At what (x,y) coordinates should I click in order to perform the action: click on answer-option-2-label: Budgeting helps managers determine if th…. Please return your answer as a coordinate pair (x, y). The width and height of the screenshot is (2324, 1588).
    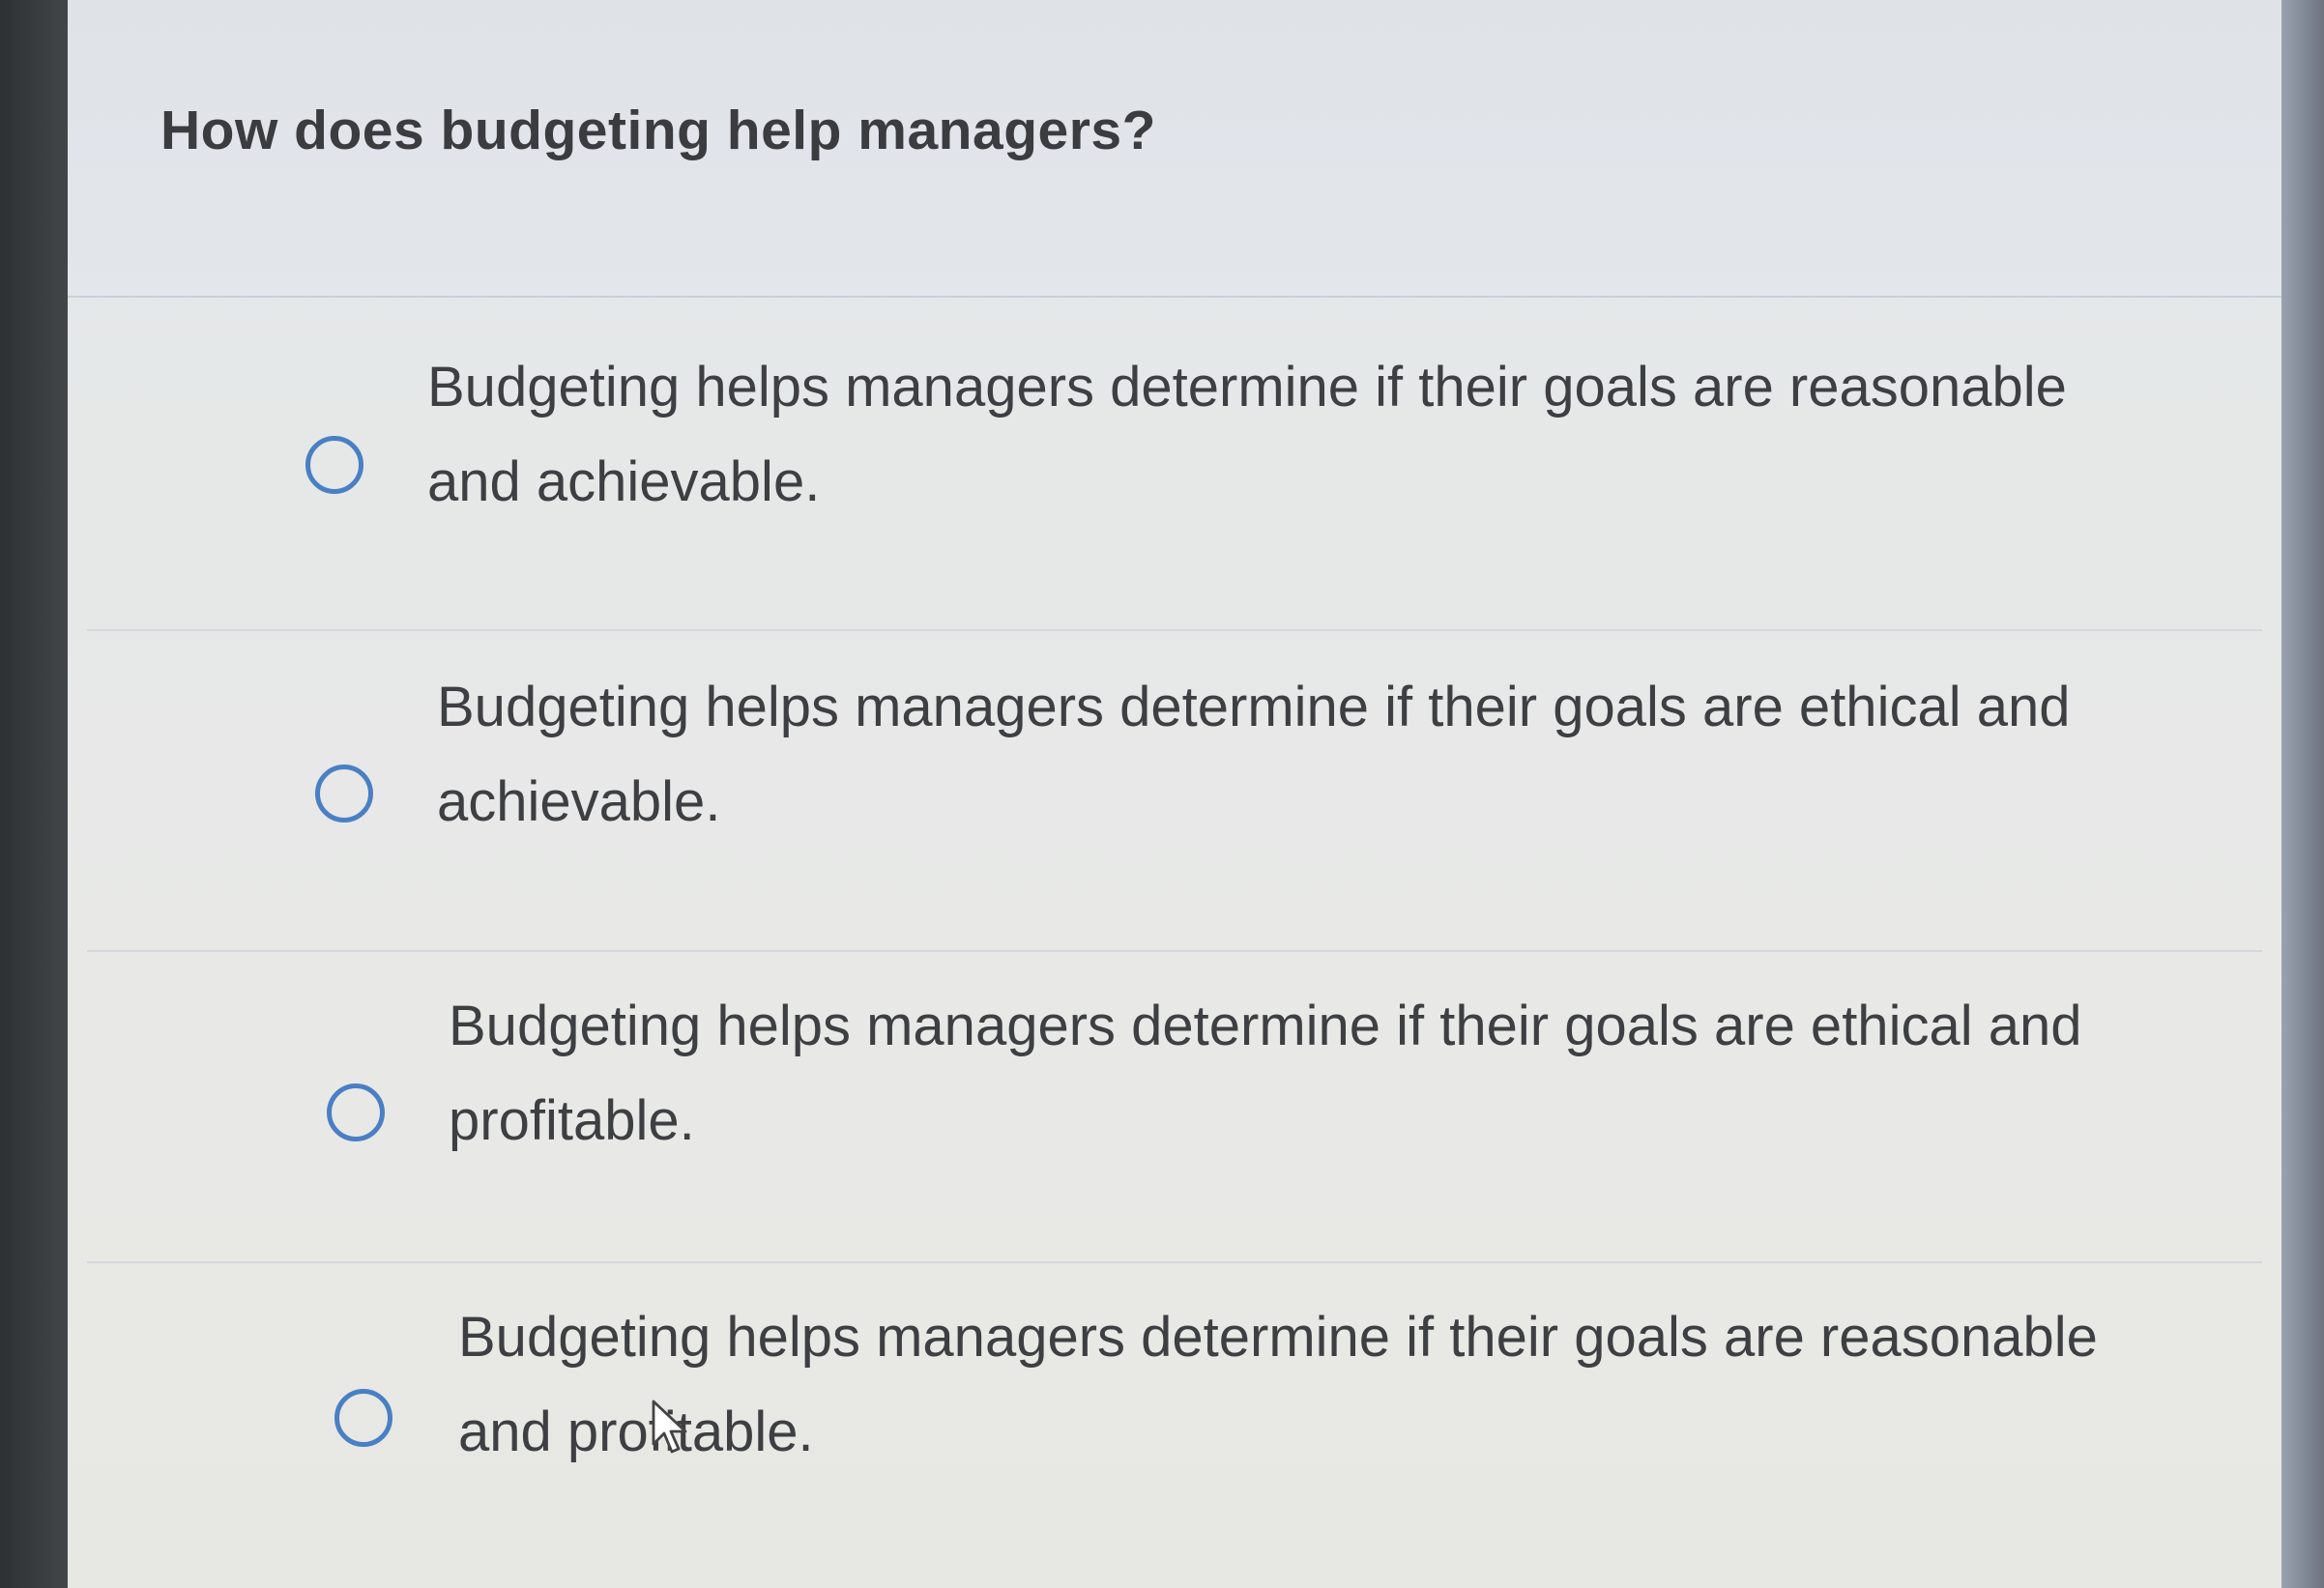
    Looking at the image, I should click on (1355, 755).